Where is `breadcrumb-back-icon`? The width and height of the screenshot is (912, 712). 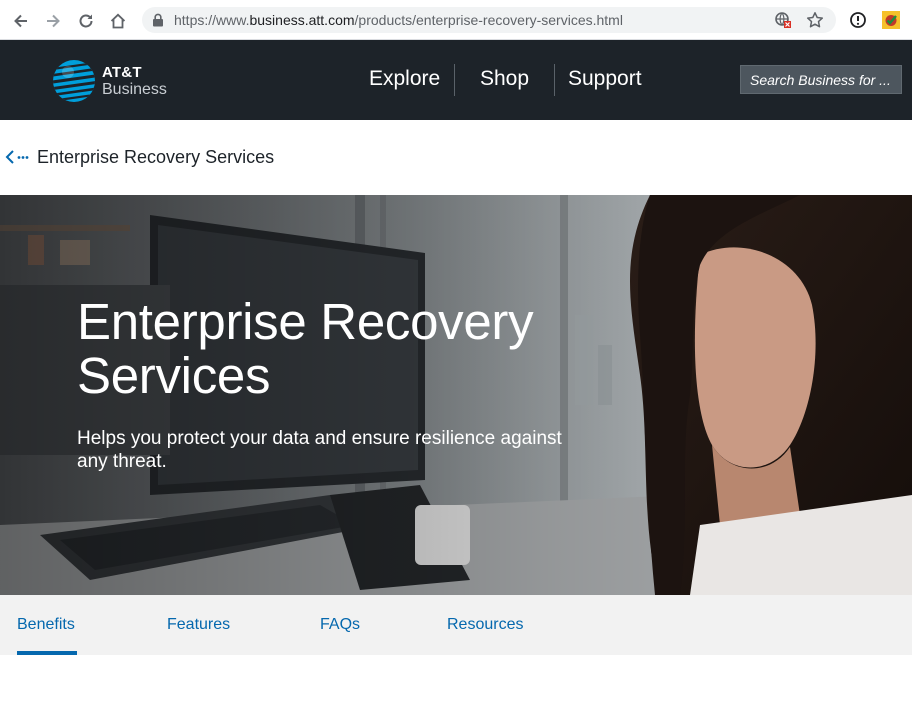
breadcrumb-back-icon is located at coordinates (17, 157).